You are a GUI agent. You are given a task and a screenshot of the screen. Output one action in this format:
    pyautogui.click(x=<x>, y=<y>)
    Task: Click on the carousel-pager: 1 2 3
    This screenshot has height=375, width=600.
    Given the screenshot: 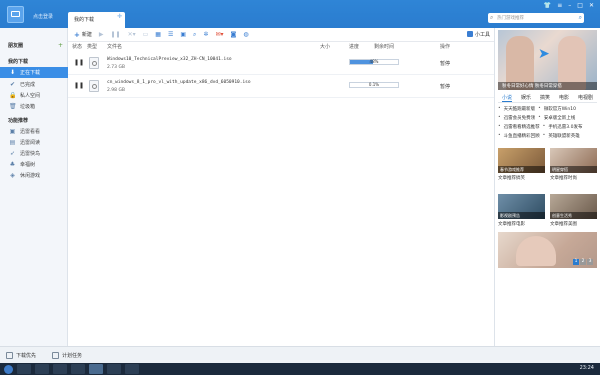 What is the action you would take?
    pyautogui.click(x=583, y=262)
    